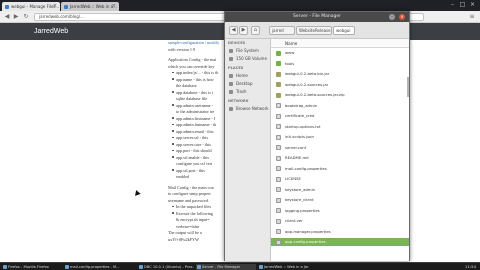 This screenshot has height=270, width=480. I want to click on file-row: startup-options.txt, so click(340, 127).